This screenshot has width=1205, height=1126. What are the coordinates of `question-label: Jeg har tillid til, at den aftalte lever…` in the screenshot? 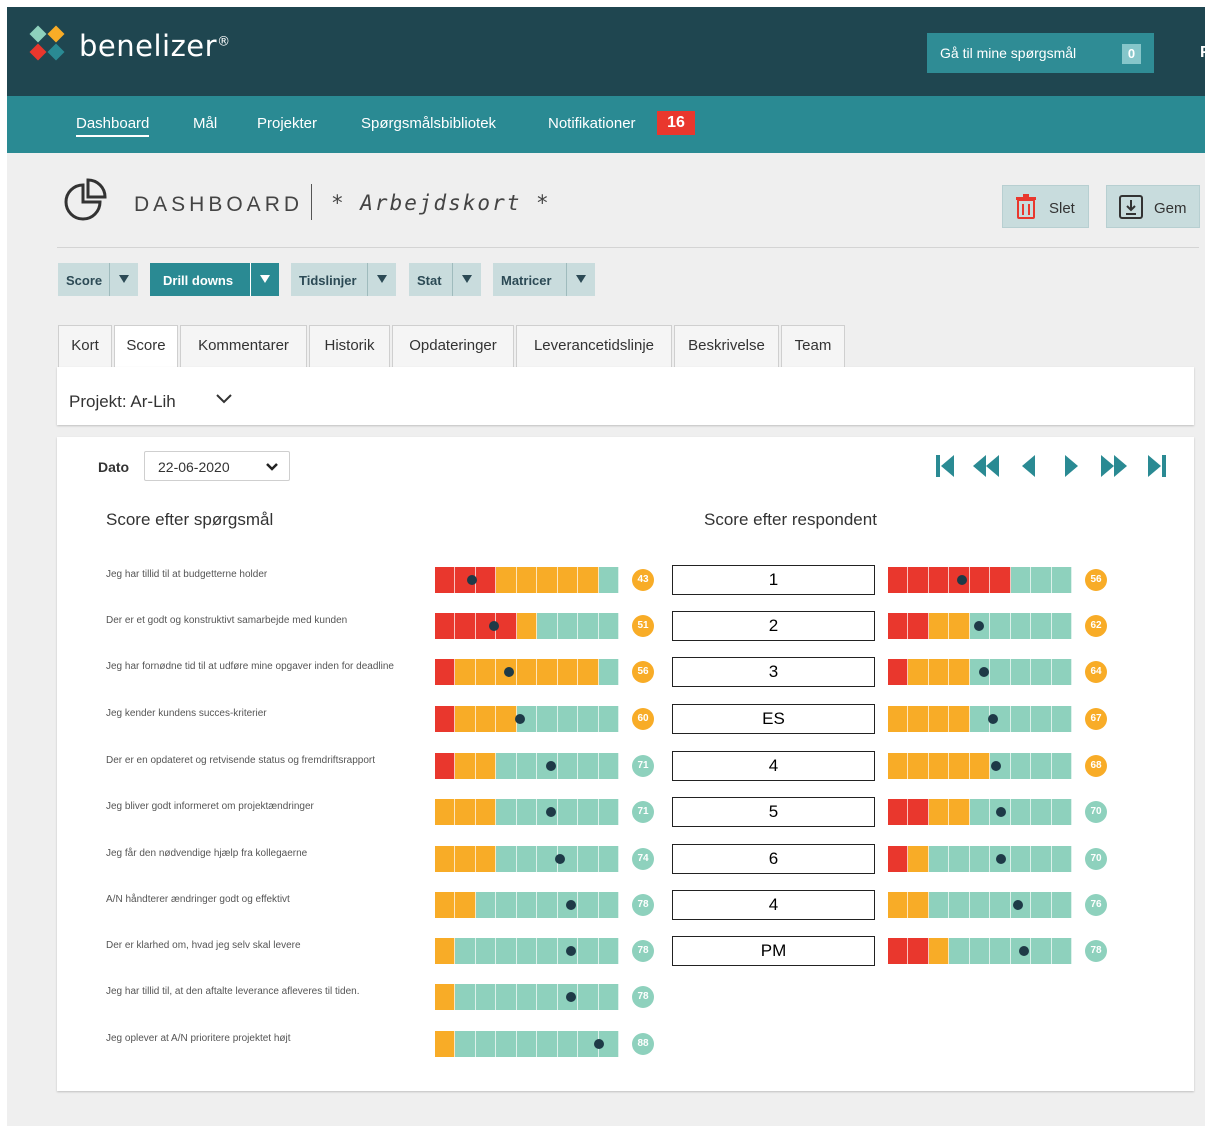 It's located at (233, 991).